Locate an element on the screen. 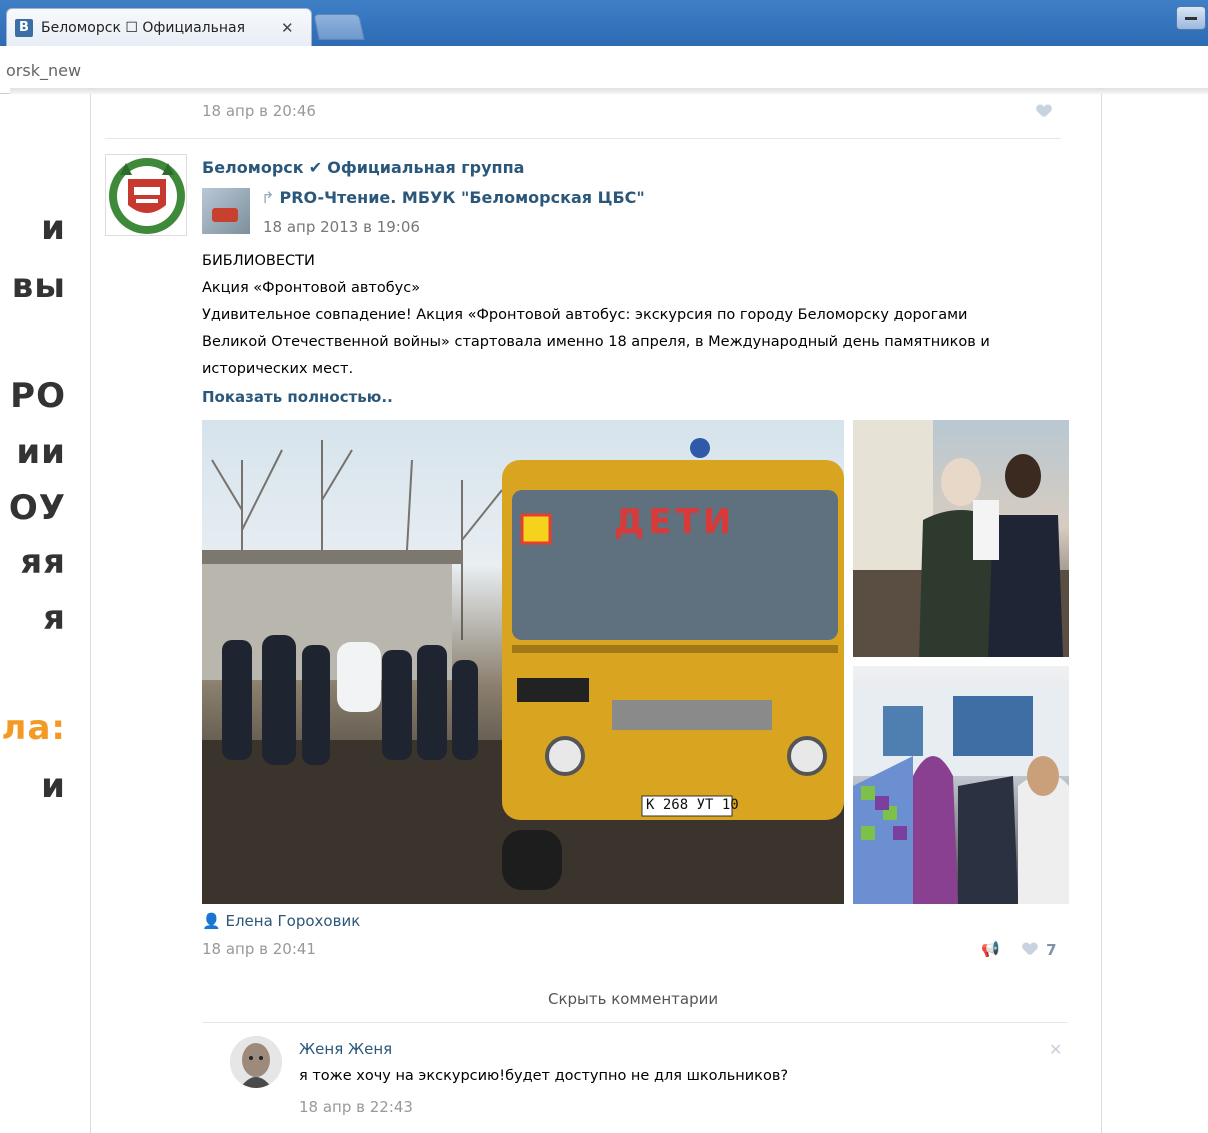 The width and height of the screenshot is (1208, 1133). like-button: 7 is located at coordinates (1040, 949).